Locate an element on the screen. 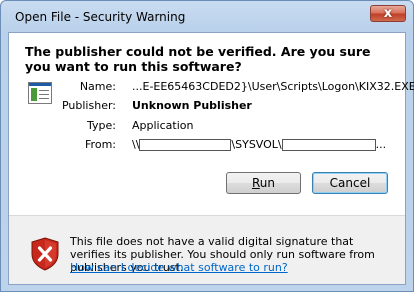  security-shield-error-icon is located at coordinates (45, 254).